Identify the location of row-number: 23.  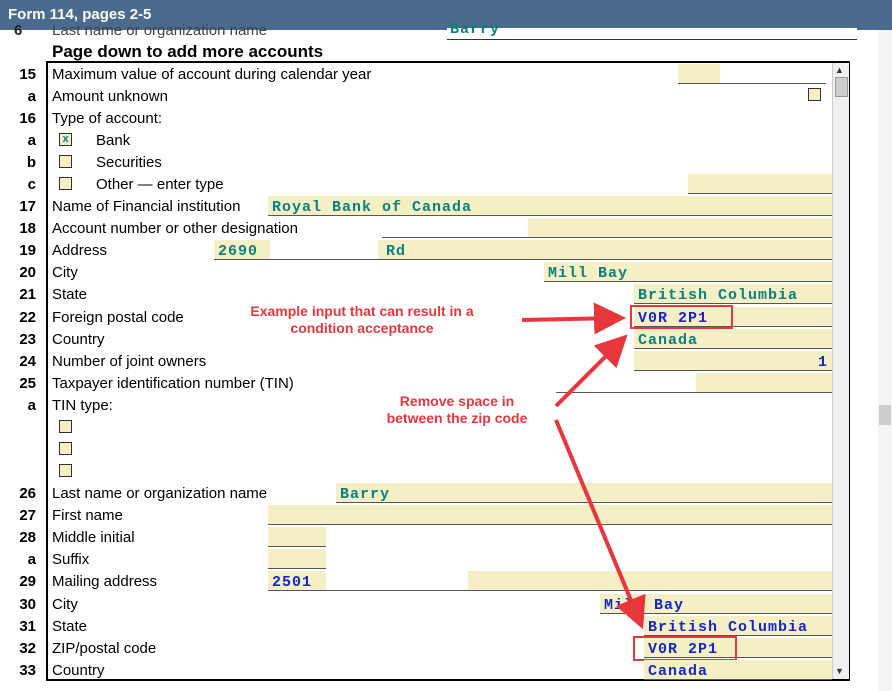
(27, 339).